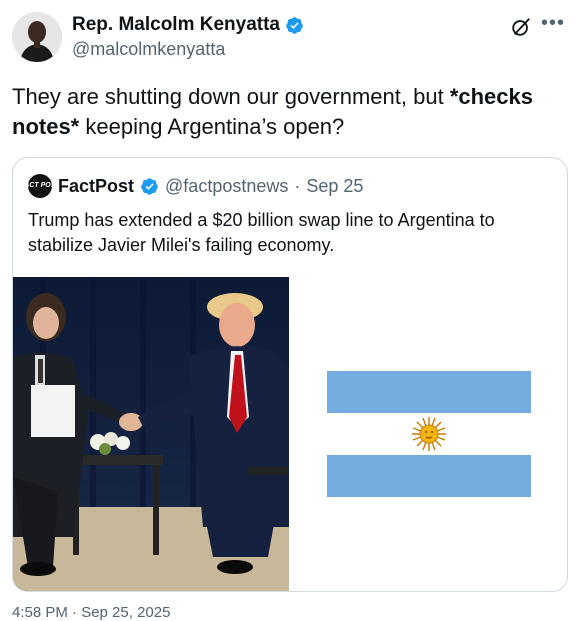 This screenshot has height=621, width=582. What do you see at coordinates (226, 186) in the screenshot?
I see `quoted-handle: @factpostnews` at bounding box center [226, 186].